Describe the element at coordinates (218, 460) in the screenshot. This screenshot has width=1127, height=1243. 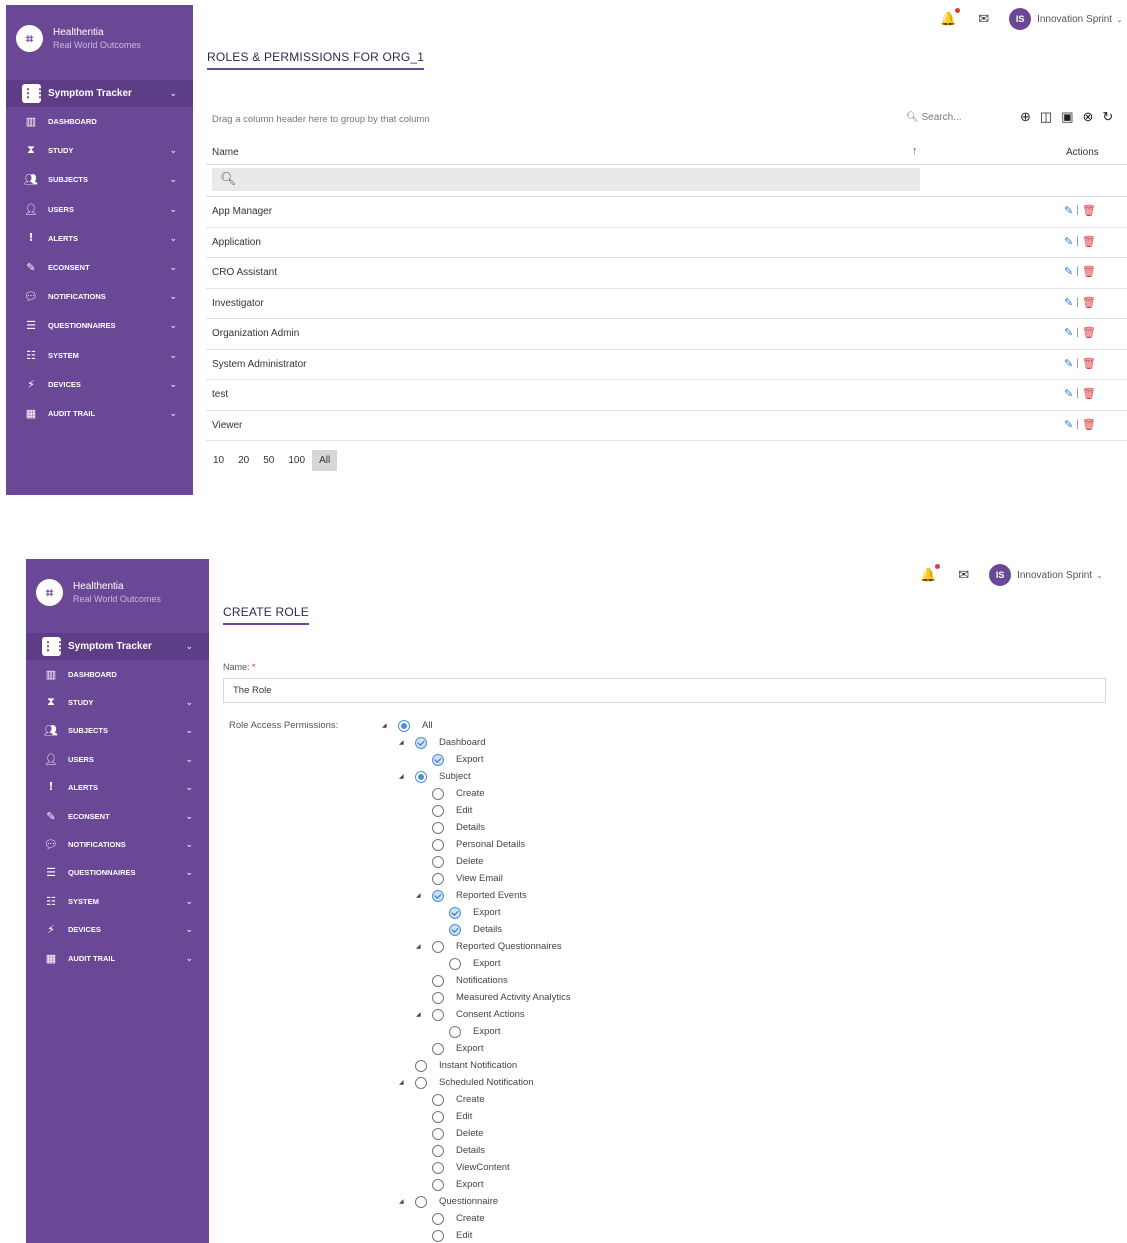
I see `page-size-option: 10` at that location.